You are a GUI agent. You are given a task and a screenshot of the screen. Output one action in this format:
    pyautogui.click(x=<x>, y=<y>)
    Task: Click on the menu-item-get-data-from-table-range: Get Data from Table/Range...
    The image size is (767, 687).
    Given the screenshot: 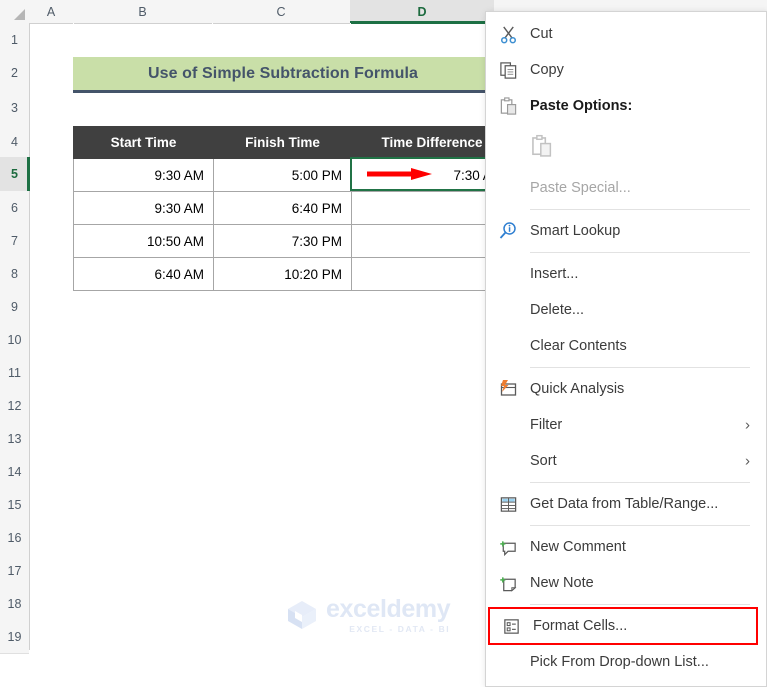 What is the action you would take?
    pyautogui.click(x=626, y=504)
    